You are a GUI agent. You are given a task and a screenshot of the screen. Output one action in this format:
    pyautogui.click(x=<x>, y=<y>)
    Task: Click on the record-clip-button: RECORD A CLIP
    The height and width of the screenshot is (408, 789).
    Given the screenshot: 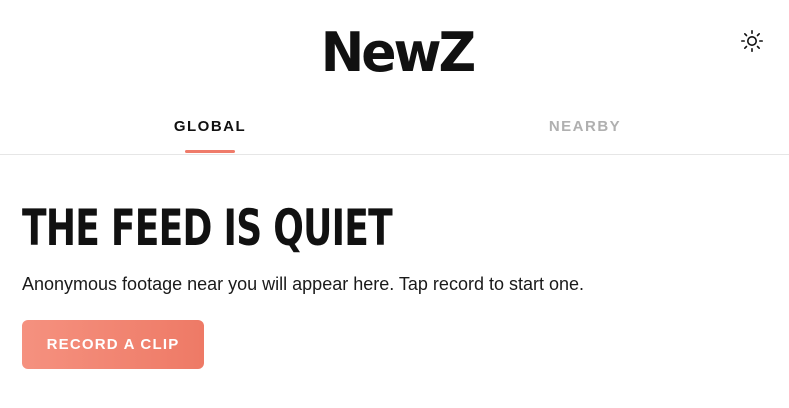 What is the action you would take?
    pyautogui.click(x=113, y=344)
    